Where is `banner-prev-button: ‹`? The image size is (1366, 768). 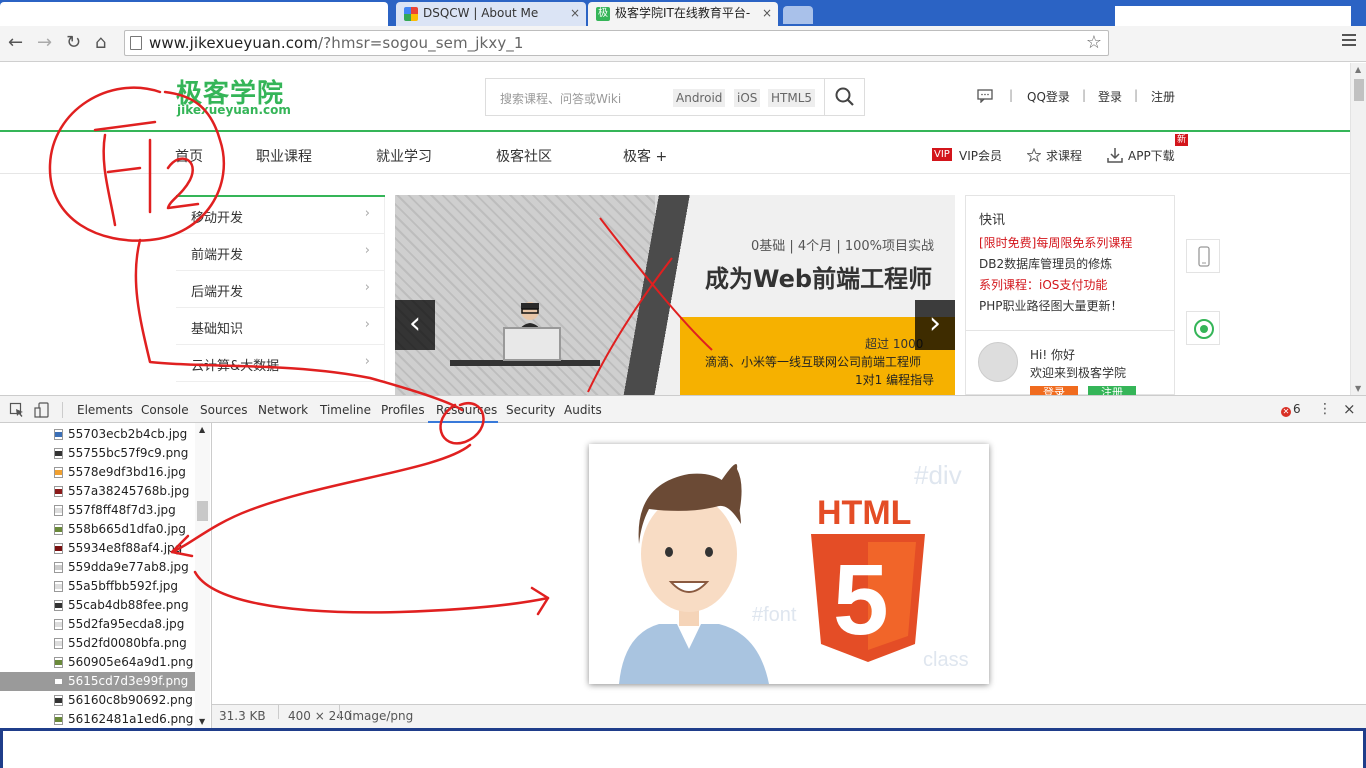
banner-prev-button: ‹ is located at coordinates (415, 325).